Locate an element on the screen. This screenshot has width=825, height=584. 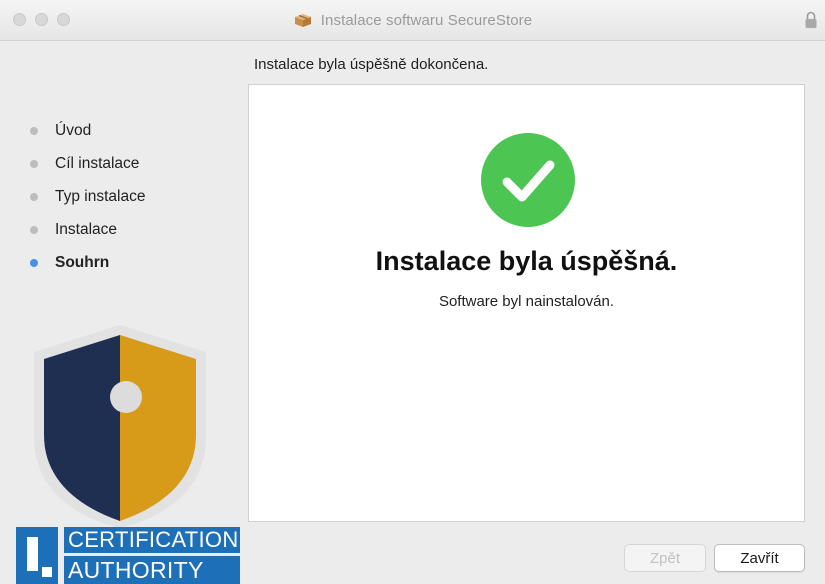
step-label: Úvod is located at coordinates (73, 130).